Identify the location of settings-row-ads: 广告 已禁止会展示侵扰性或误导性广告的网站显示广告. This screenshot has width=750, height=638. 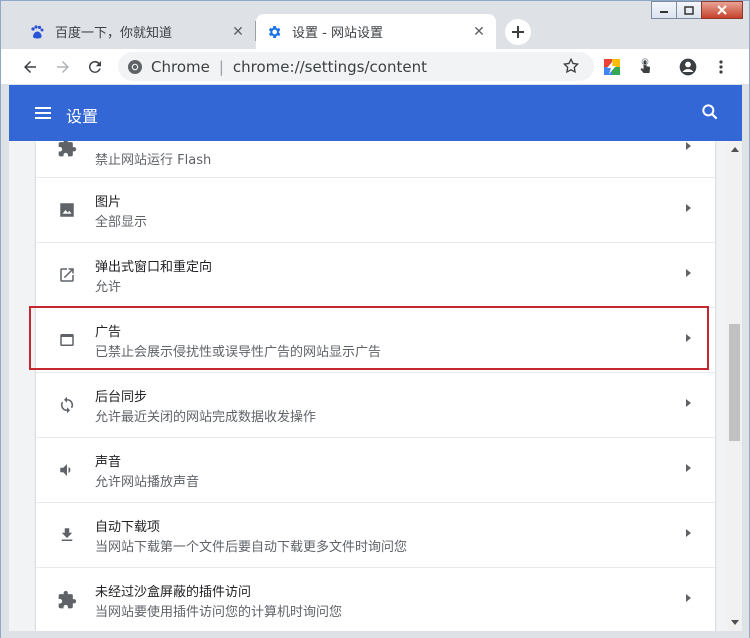
(375, 339).